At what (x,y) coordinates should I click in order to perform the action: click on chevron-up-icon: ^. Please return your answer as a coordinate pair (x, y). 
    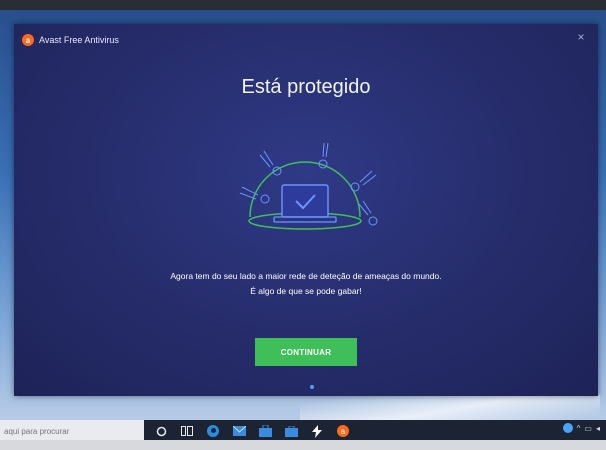
    Looking at the image, I should click on (579, 428).